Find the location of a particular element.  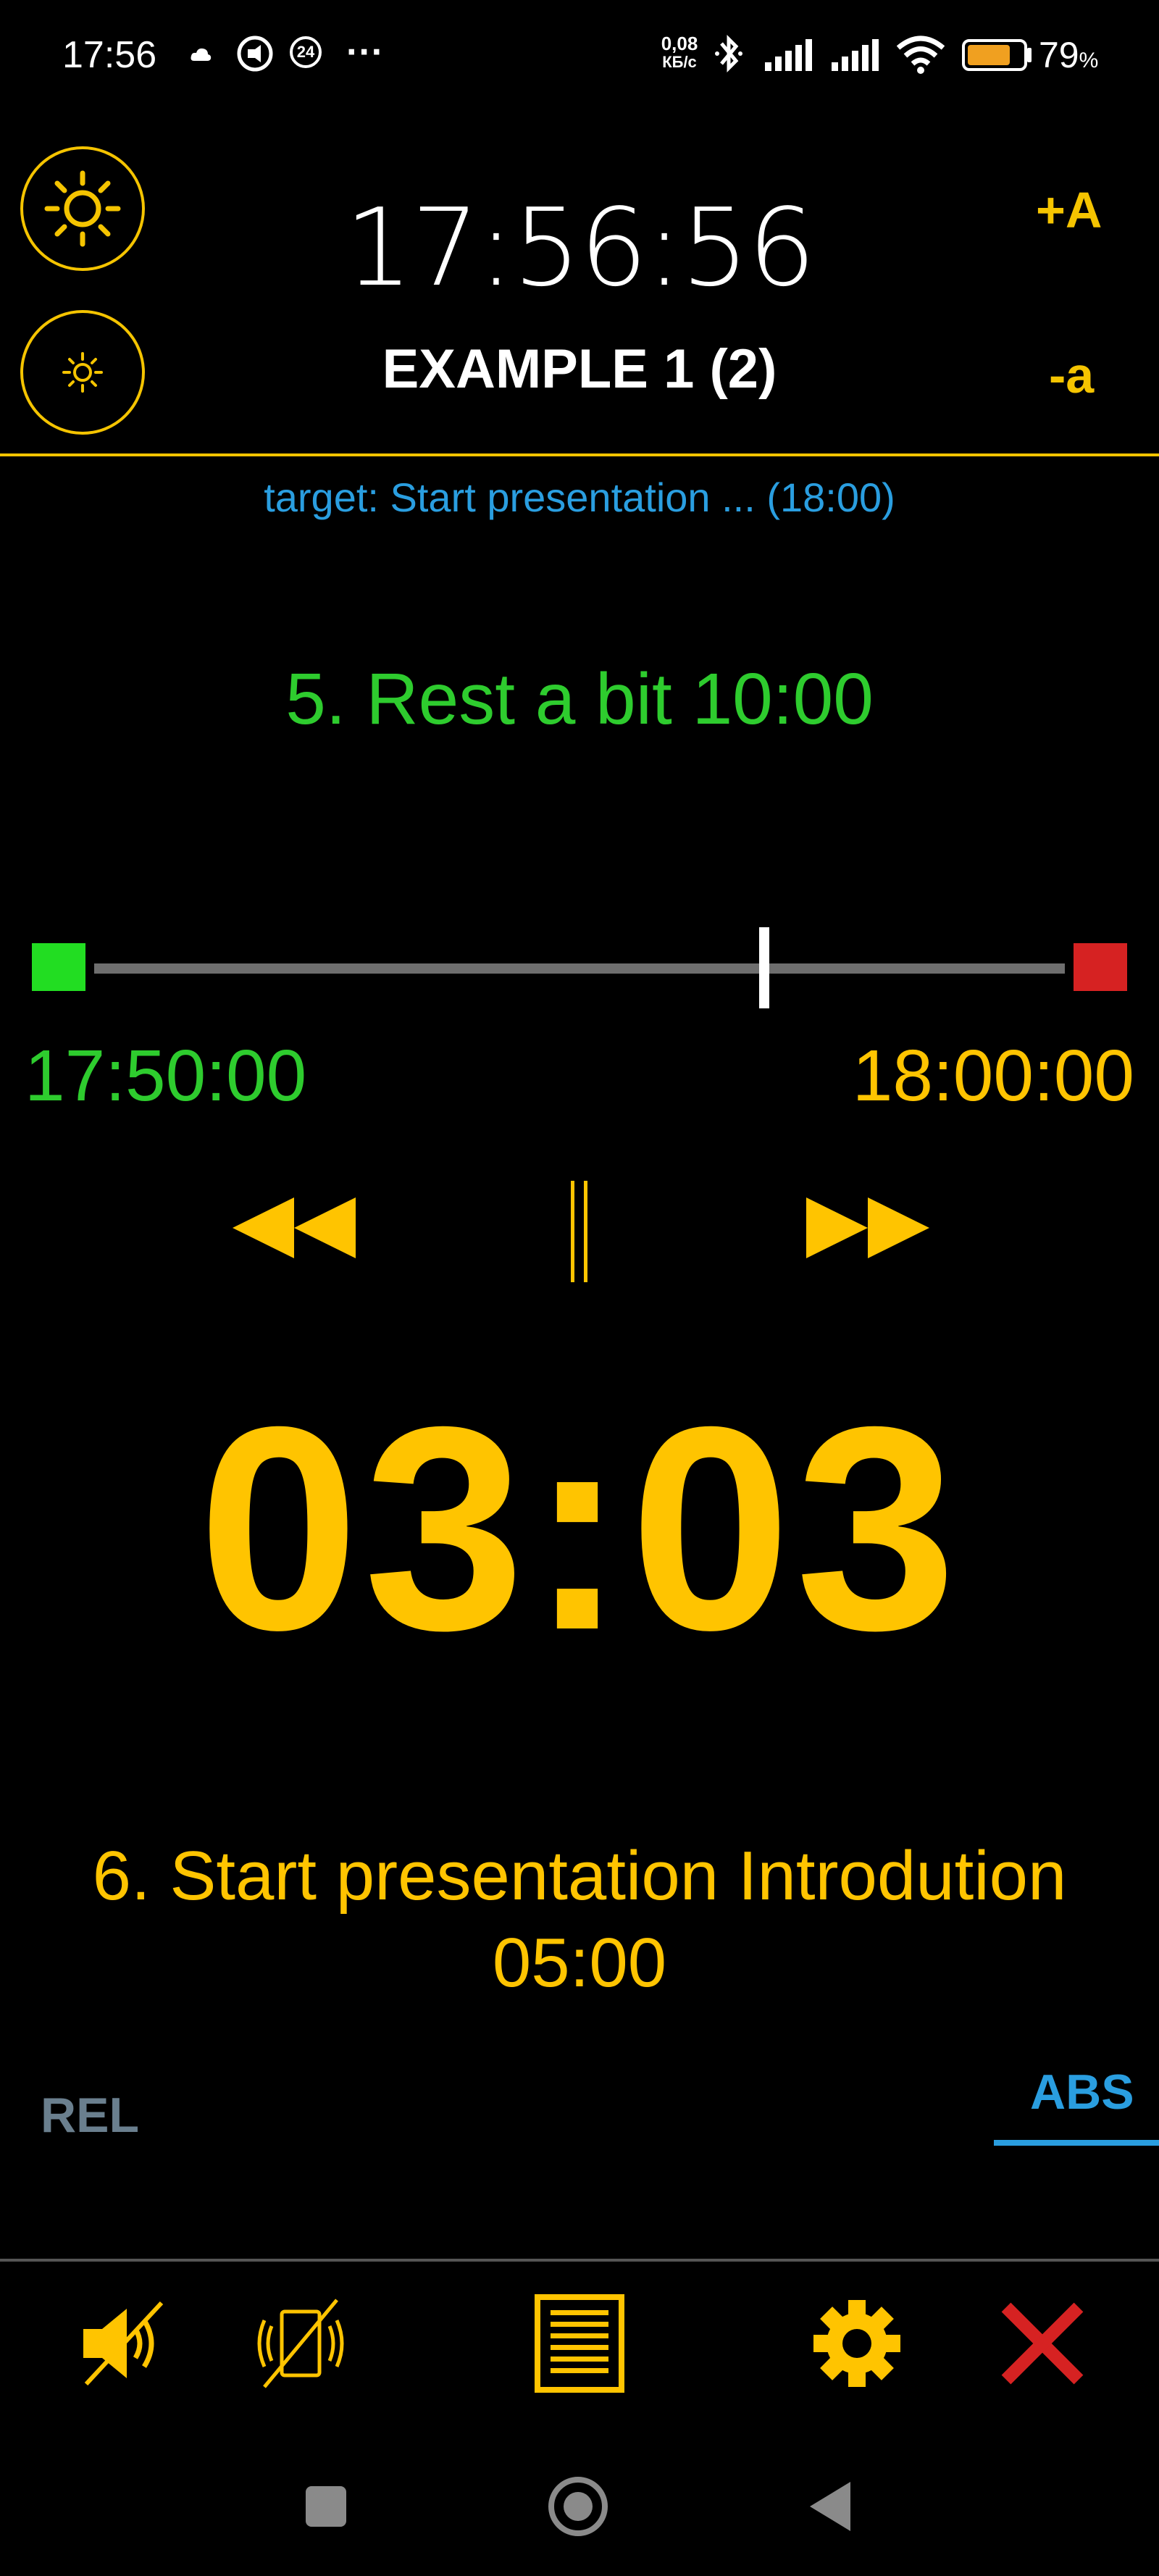

rewind-icon is located at coordinates (294, 1227).